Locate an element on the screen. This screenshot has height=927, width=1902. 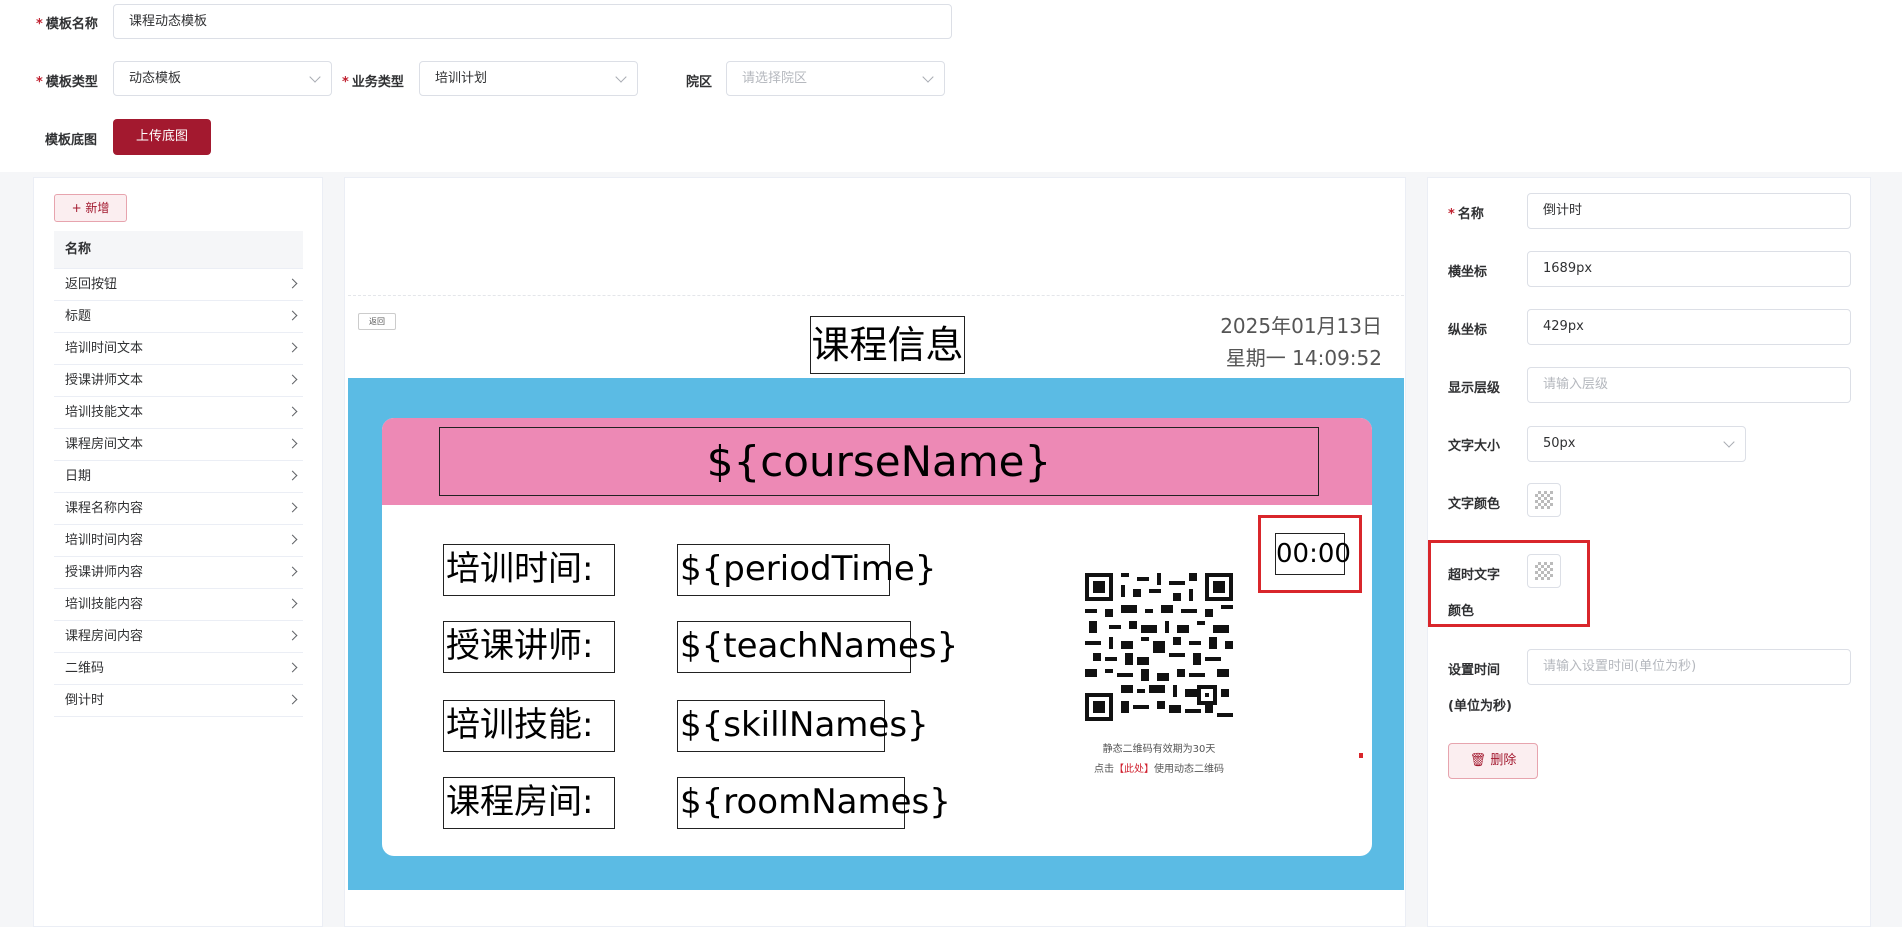
template-type-value: 动态模板 is located at coordinates (155, 78).